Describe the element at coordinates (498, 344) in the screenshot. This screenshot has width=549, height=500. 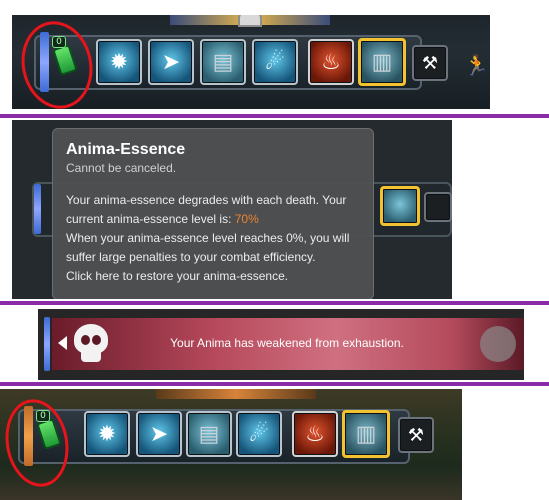
I see `drill-icon-faded` at that location.